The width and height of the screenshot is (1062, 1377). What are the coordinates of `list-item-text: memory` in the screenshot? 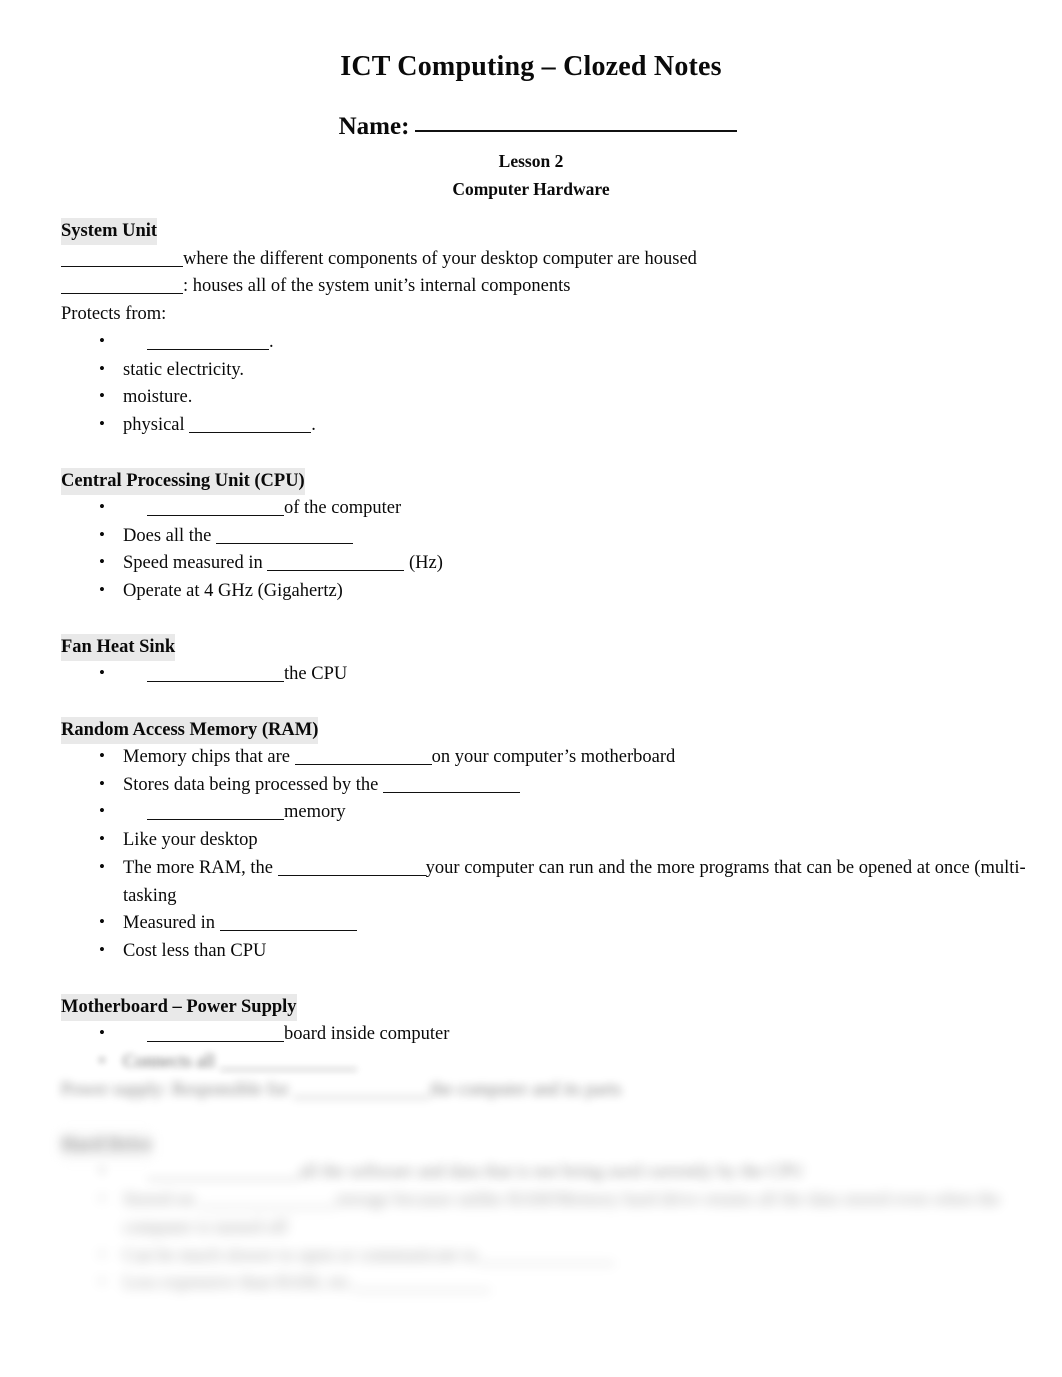 It's located at (315, 812).